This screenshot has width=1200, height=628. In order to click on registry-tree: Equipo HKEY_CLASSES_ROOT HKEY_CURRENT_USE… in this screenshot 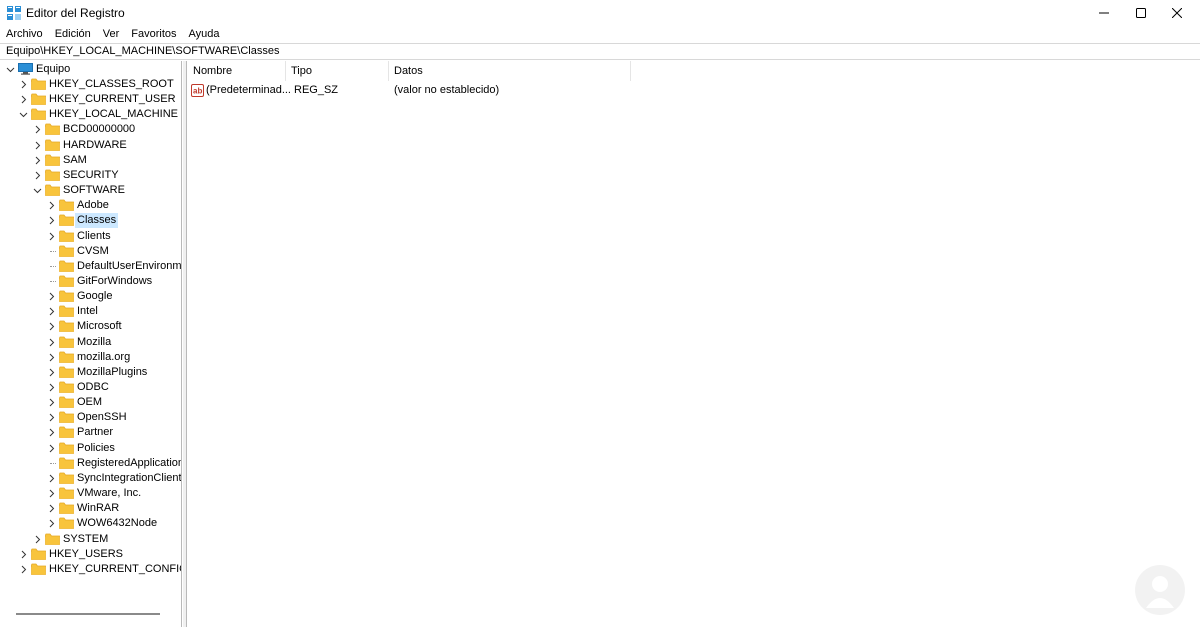, I will do `click(92, 344)`.